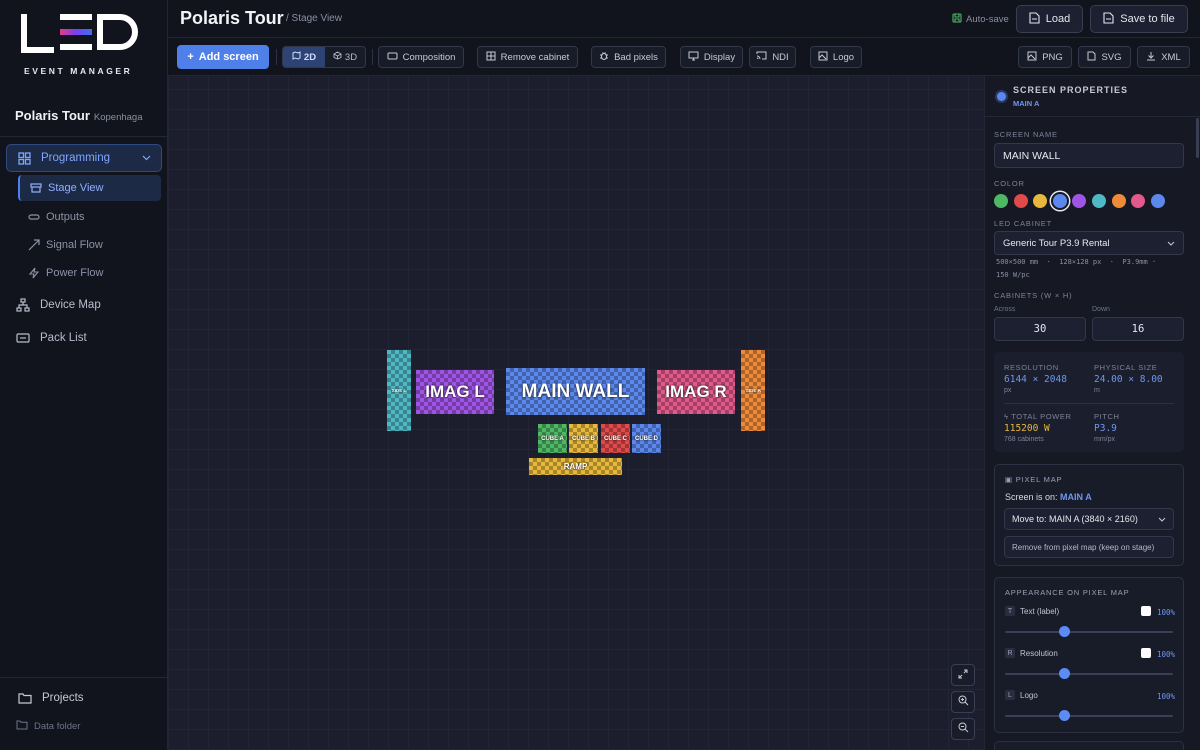 This screenshot has height=750, width=1200. Describe the element at coordinates (1040, 329) in the screenshot. I see `cabinets-across-input: 30` at that location.